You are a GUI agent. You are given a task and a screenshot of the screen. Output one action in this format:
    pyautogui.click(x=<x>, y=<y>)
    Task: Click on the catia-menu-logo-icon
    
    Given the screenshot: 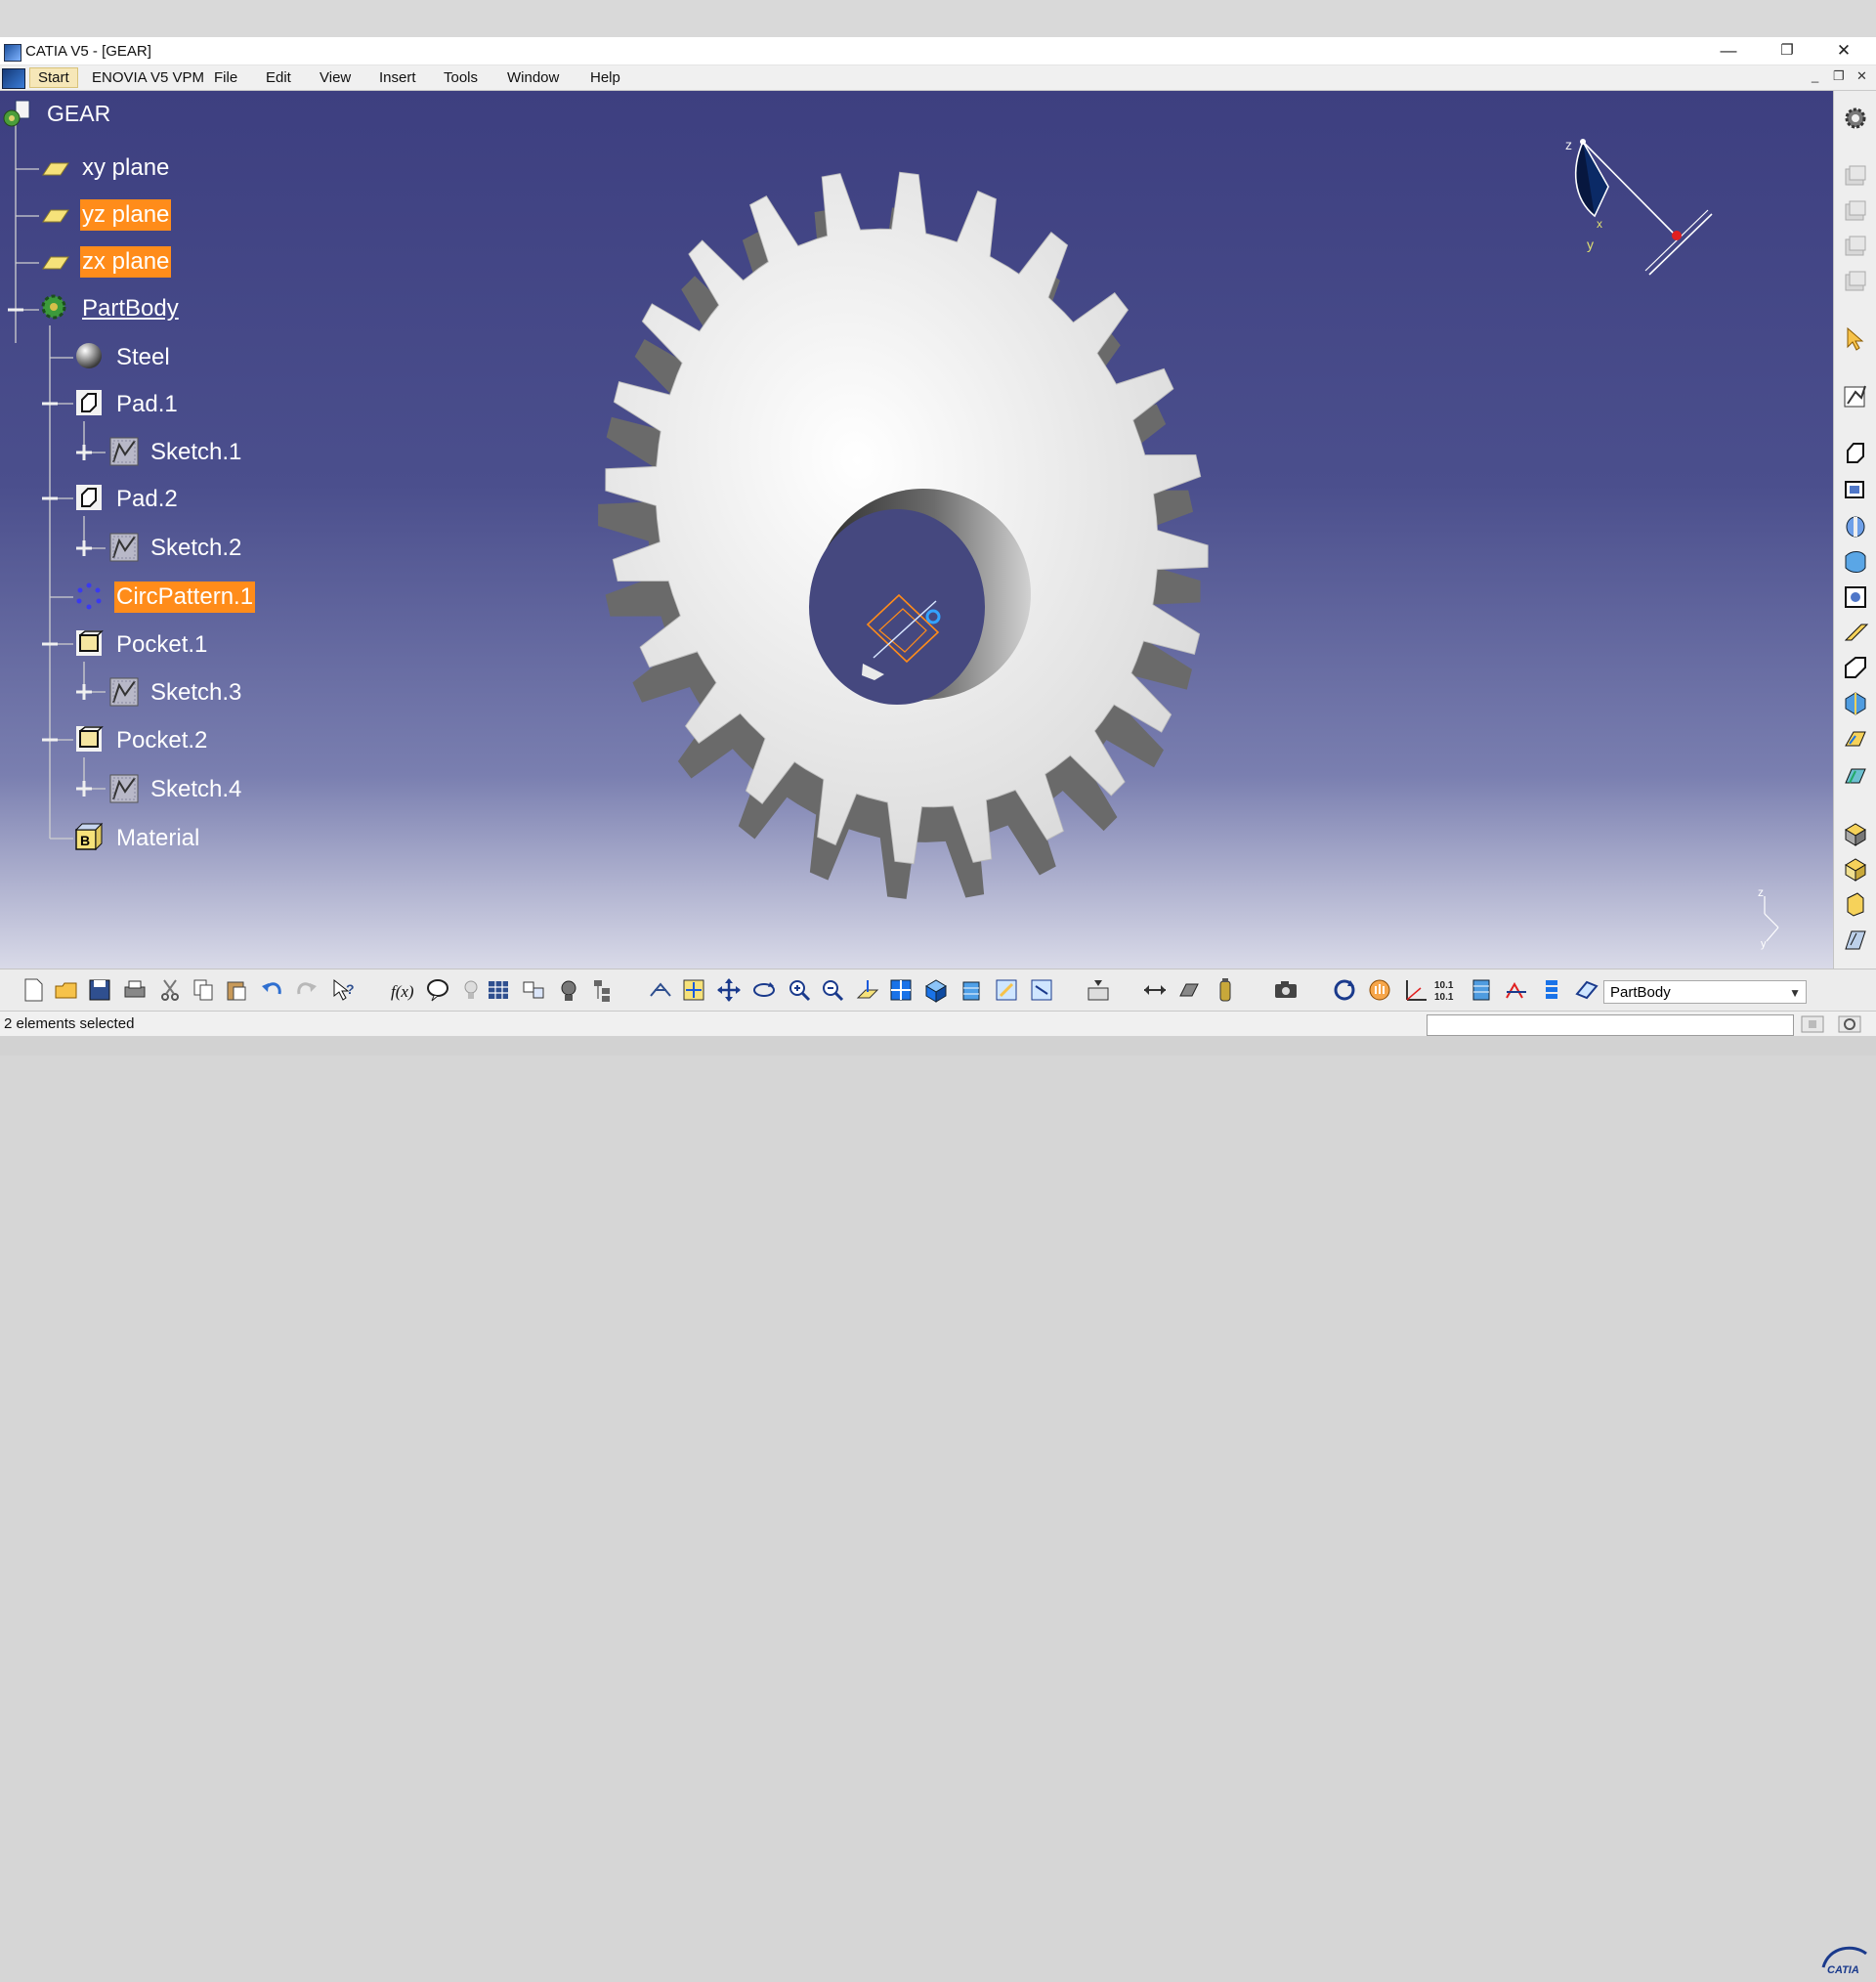 What is the action you would take?
    pyautogui.click(x=13, y=79)
    